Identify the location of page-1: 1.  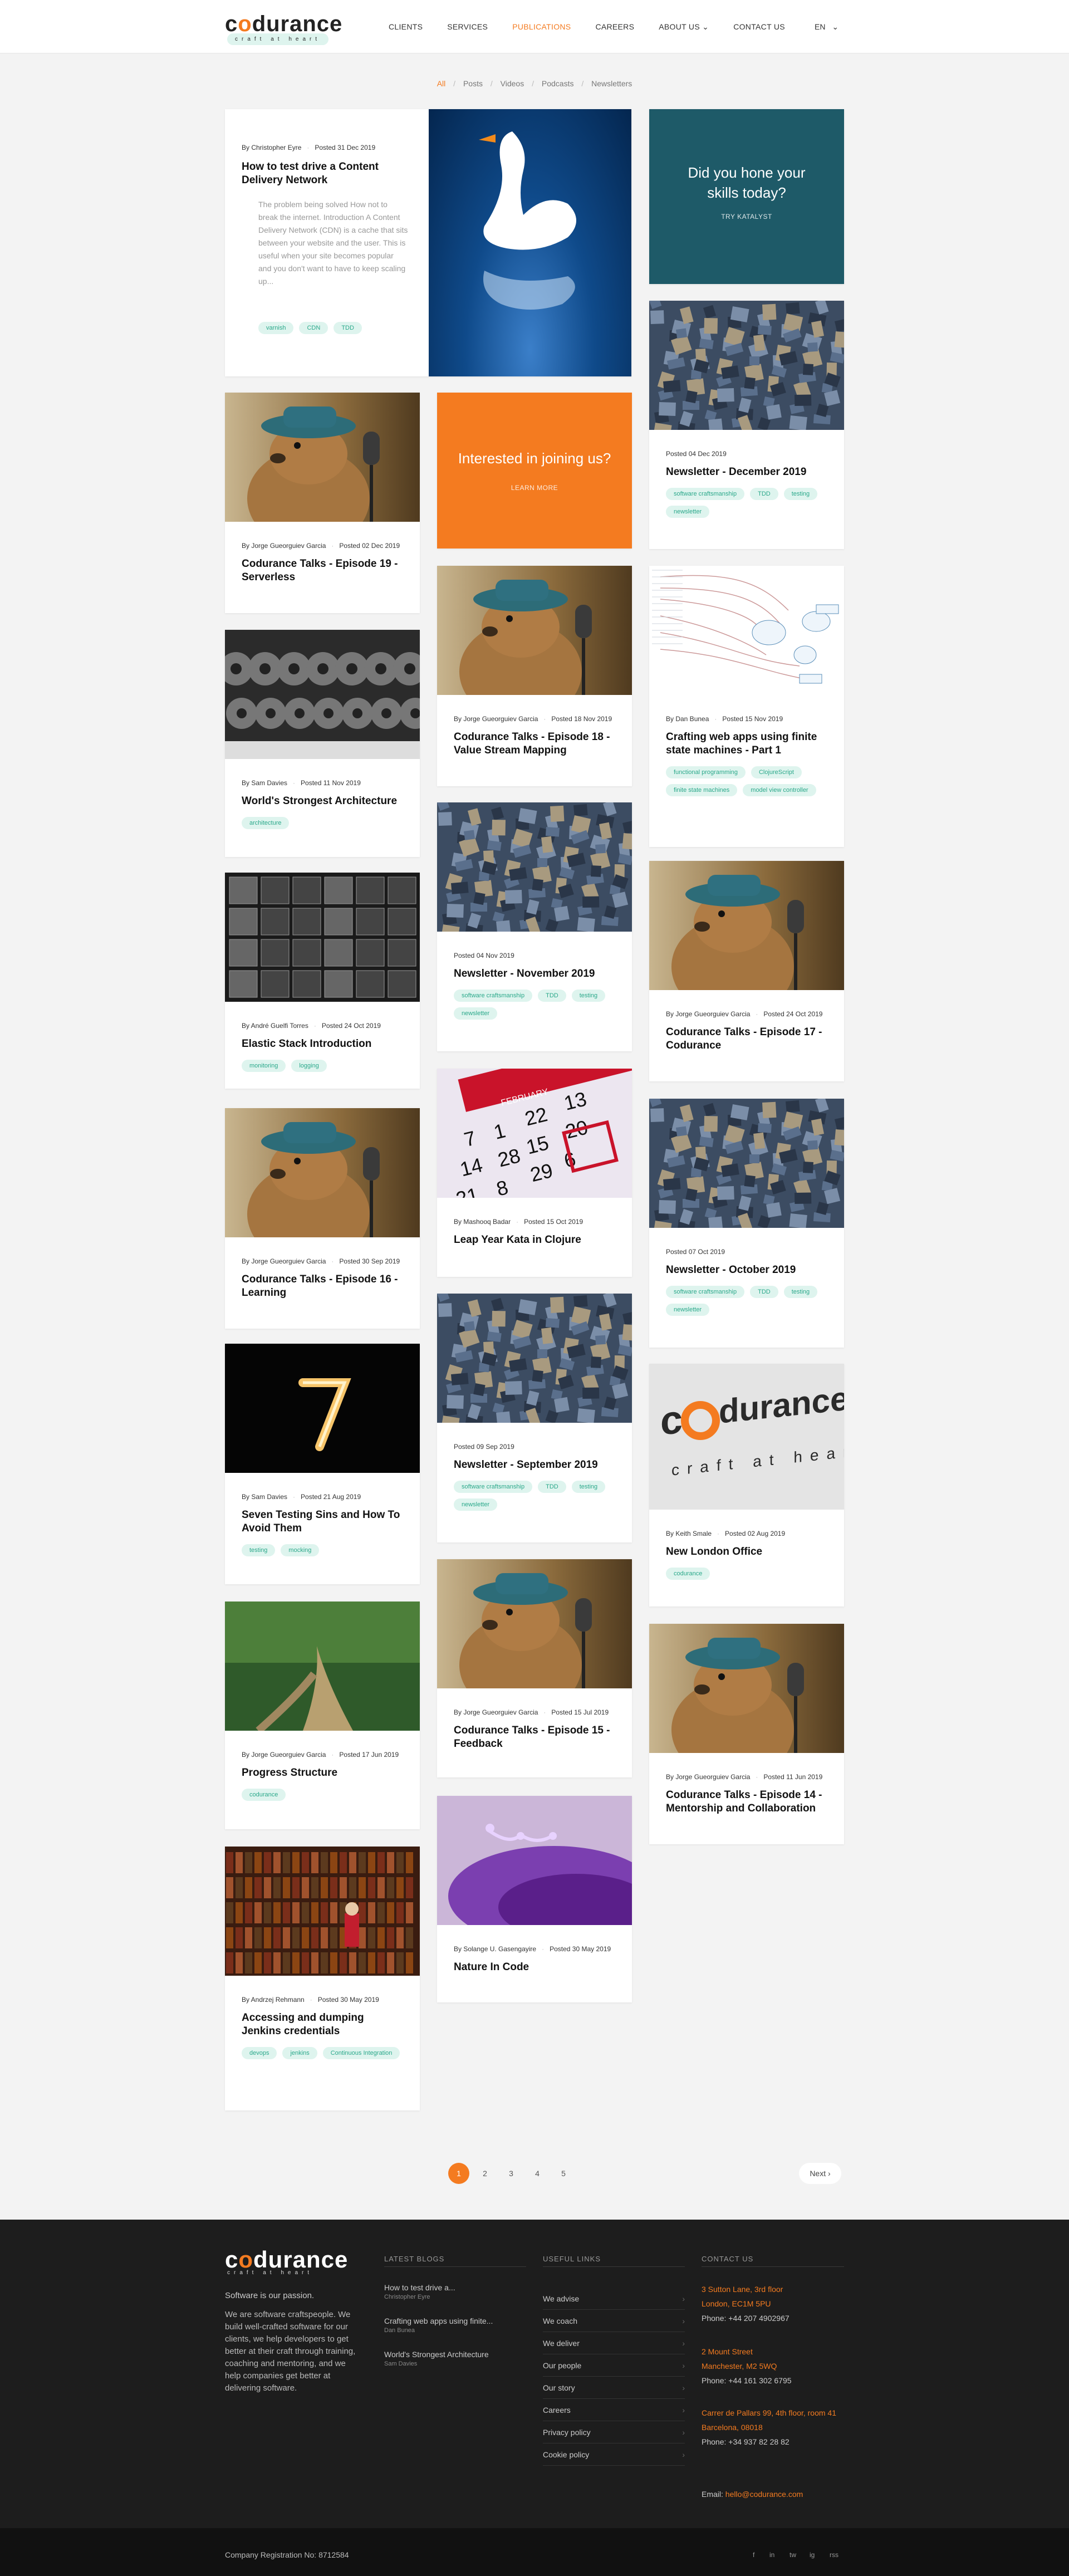
(458, 2173).